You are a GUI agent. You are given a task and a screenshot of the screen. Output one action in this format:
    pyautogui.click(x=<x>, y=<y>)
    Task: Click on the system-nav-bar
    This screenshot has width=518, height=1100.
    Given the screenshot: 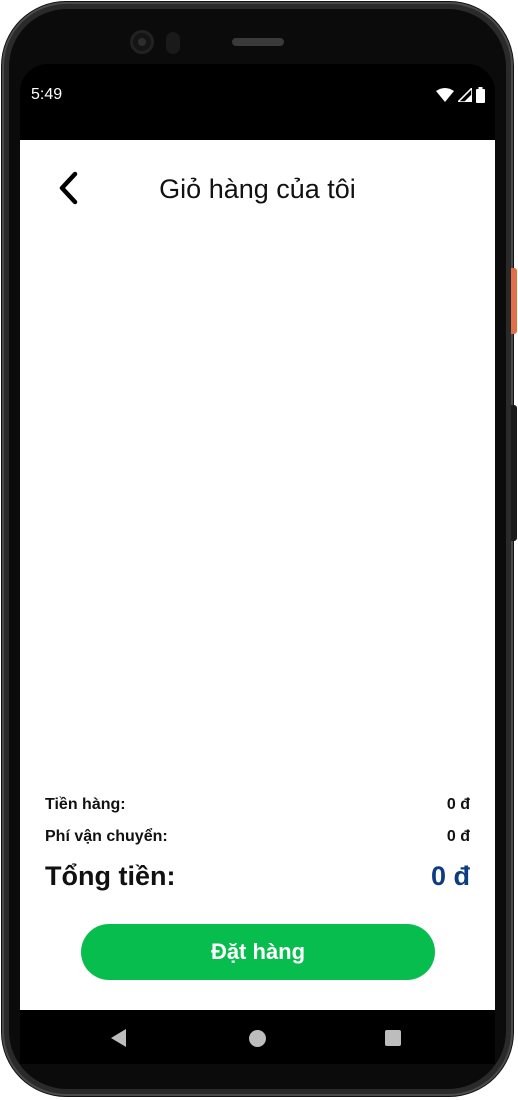 What is the action you would take?
    pyautogui.click(x=257, y=1037)
    